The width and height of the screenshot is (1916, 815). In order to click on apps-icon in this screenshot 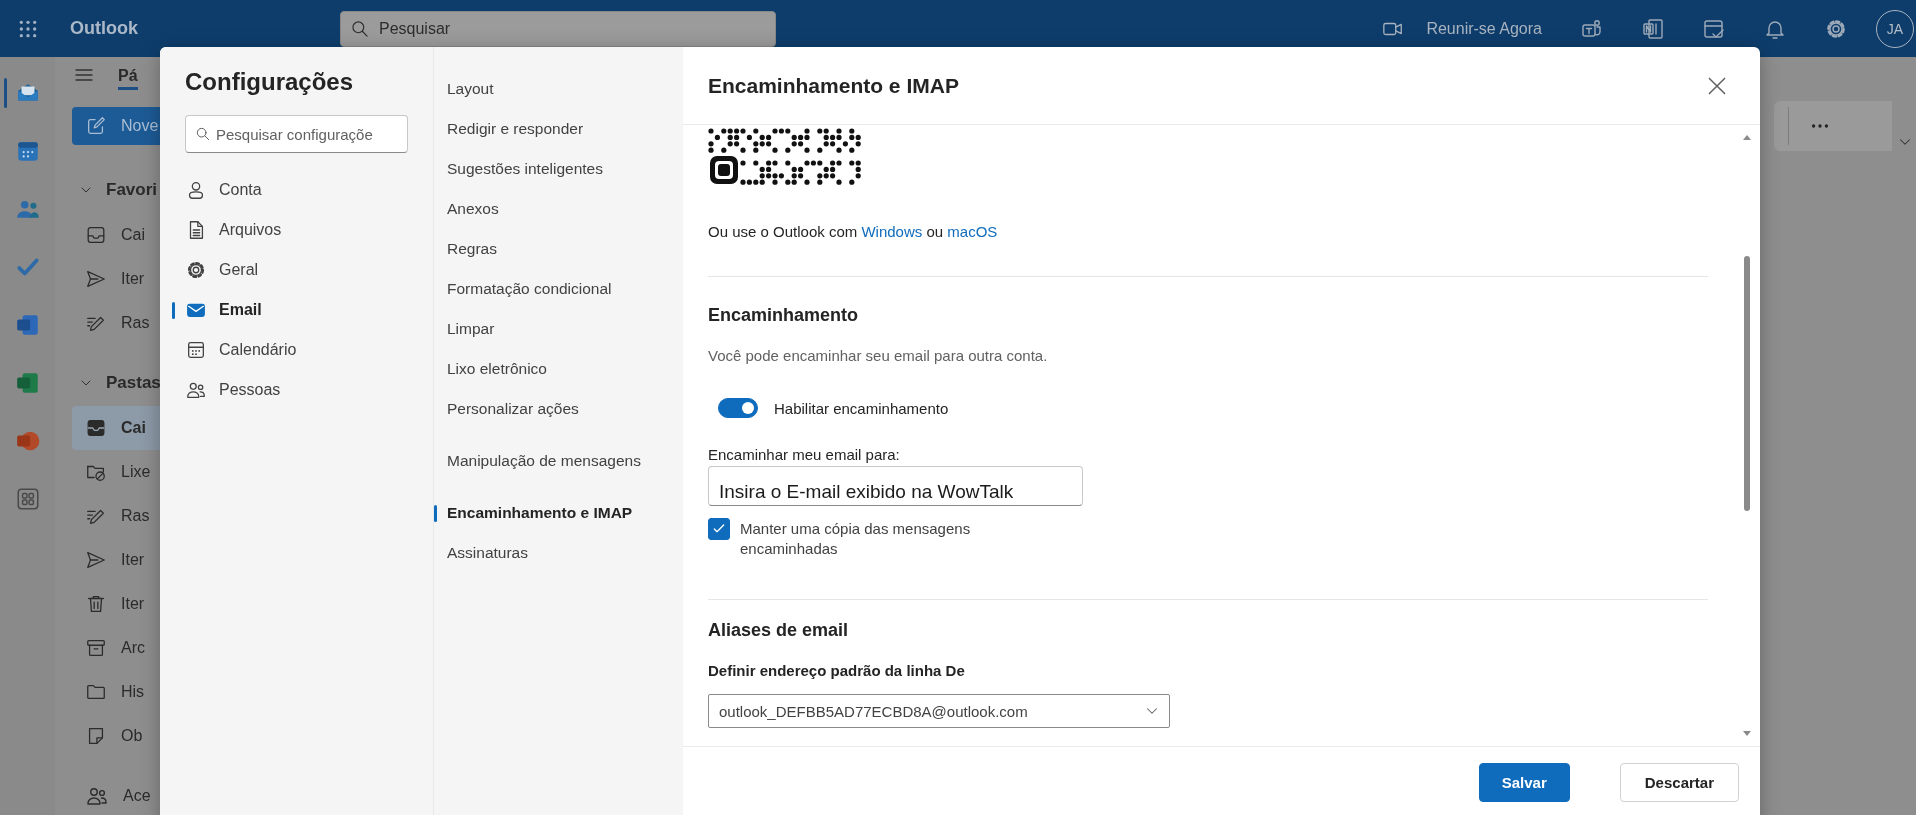, I will do `click(27, 499)`.